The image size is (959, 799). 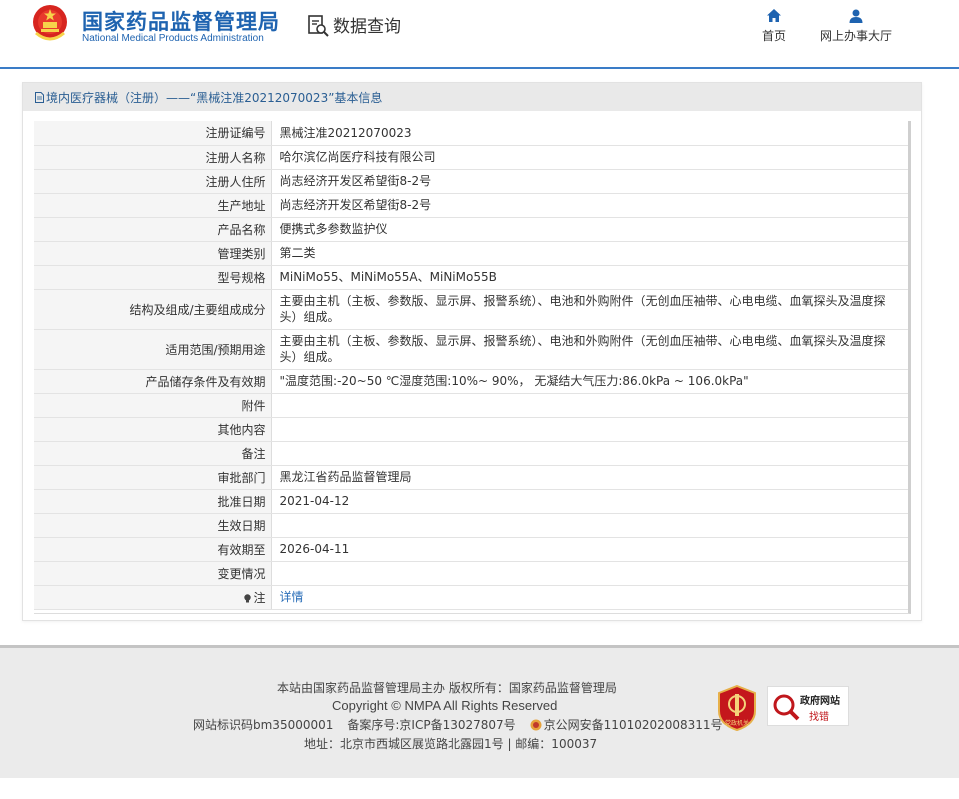 I want to click on table-row: 注册证编号 黑械注准20212070023, so click(x=471, y=133).